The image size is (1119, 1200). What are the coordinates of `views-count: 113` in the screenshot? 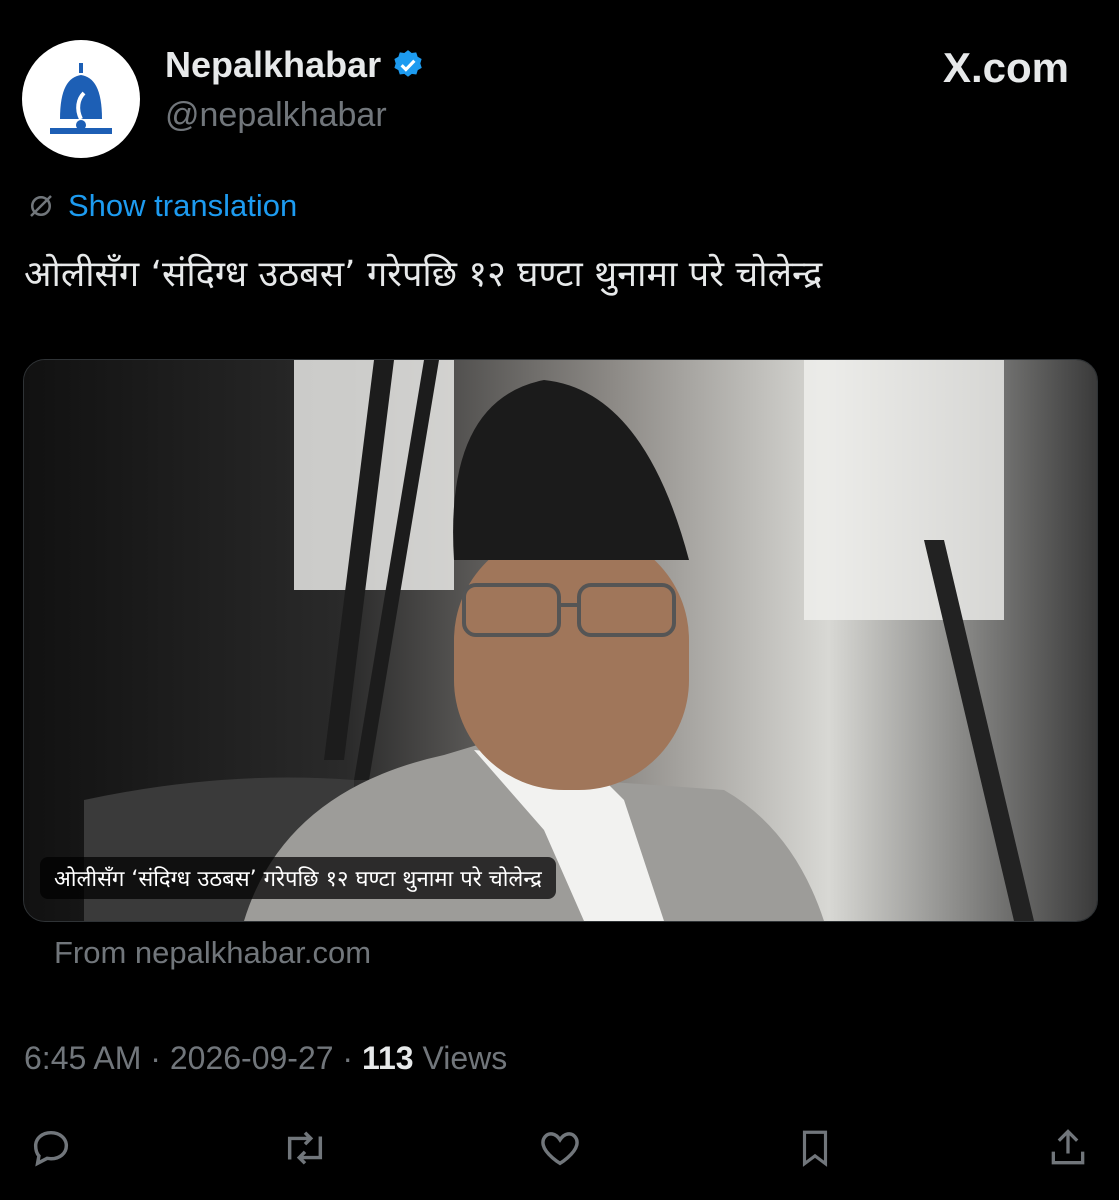 It's located at (387, 1058).